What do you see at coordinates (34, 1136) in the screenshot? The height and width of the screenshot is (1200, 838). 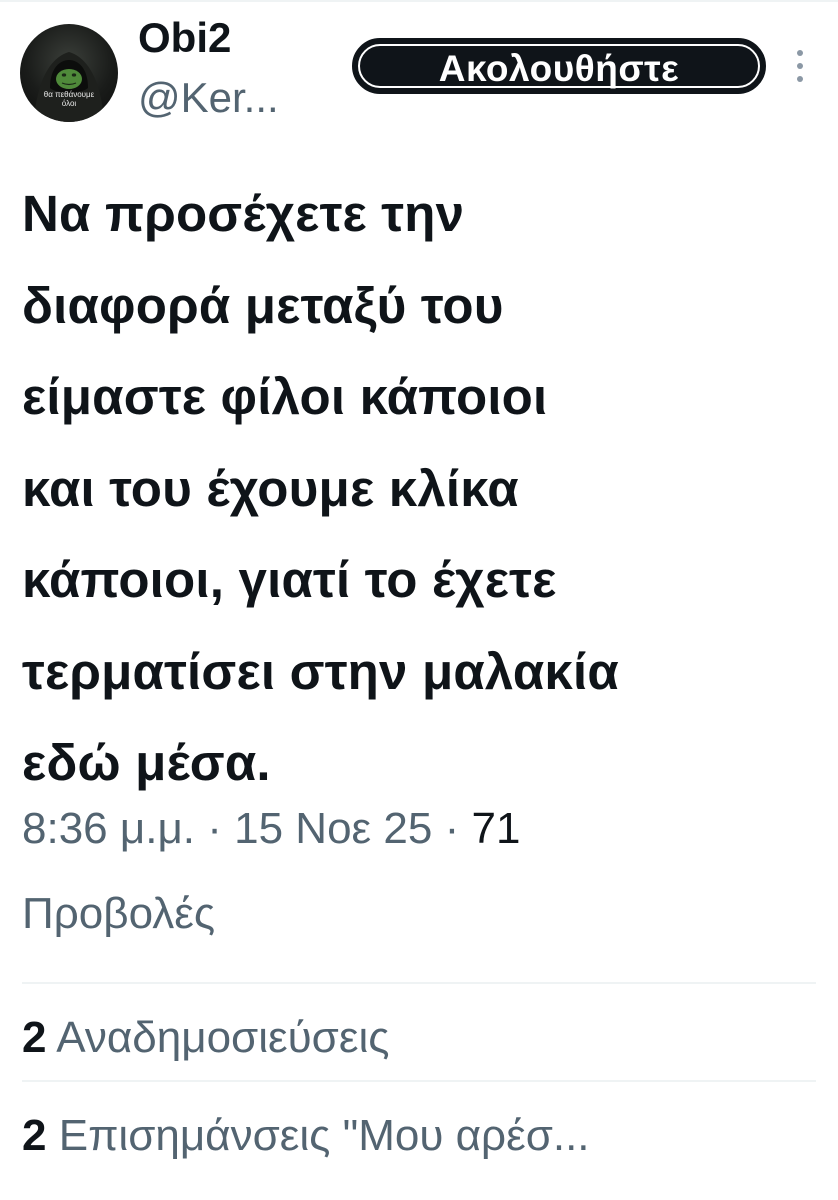 I see `likes-count: 2` at bounding box center [34, 1136].